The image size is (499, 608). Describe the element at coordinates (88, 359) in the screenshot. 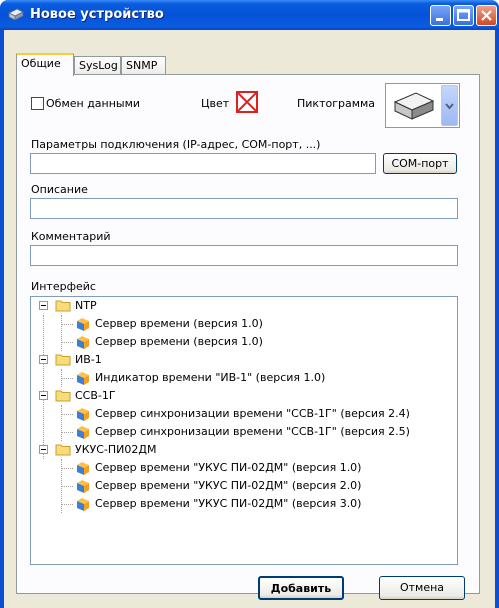

I see `tree-group-label: ИВ-1` at that location.